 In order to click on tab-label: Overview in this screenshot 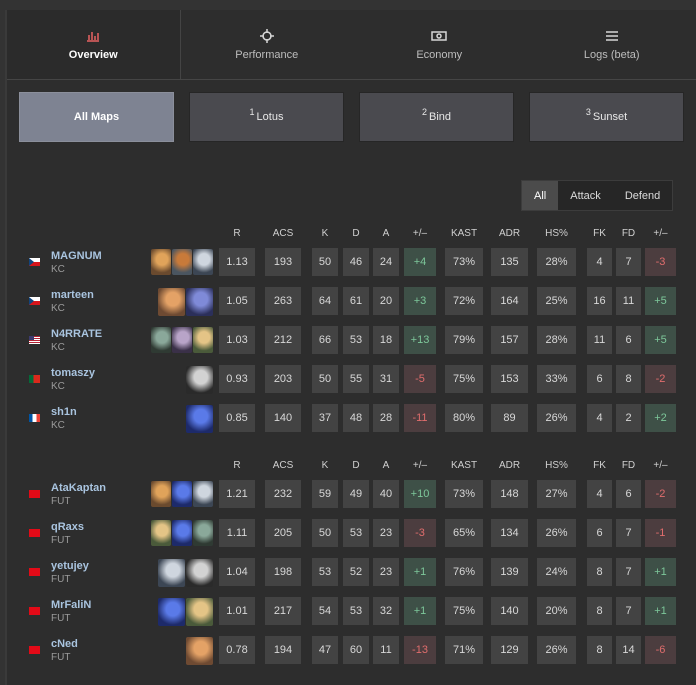, I will do `click(93, 55)`.